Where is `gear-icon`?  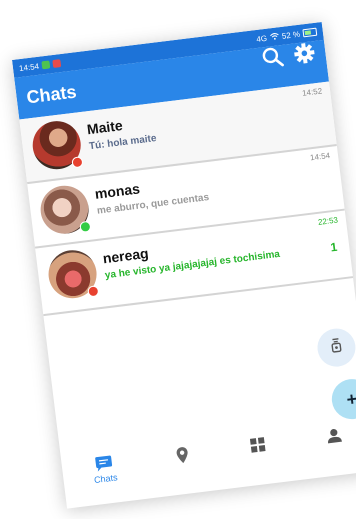
gear-icon is located at coordinates (304, 53).